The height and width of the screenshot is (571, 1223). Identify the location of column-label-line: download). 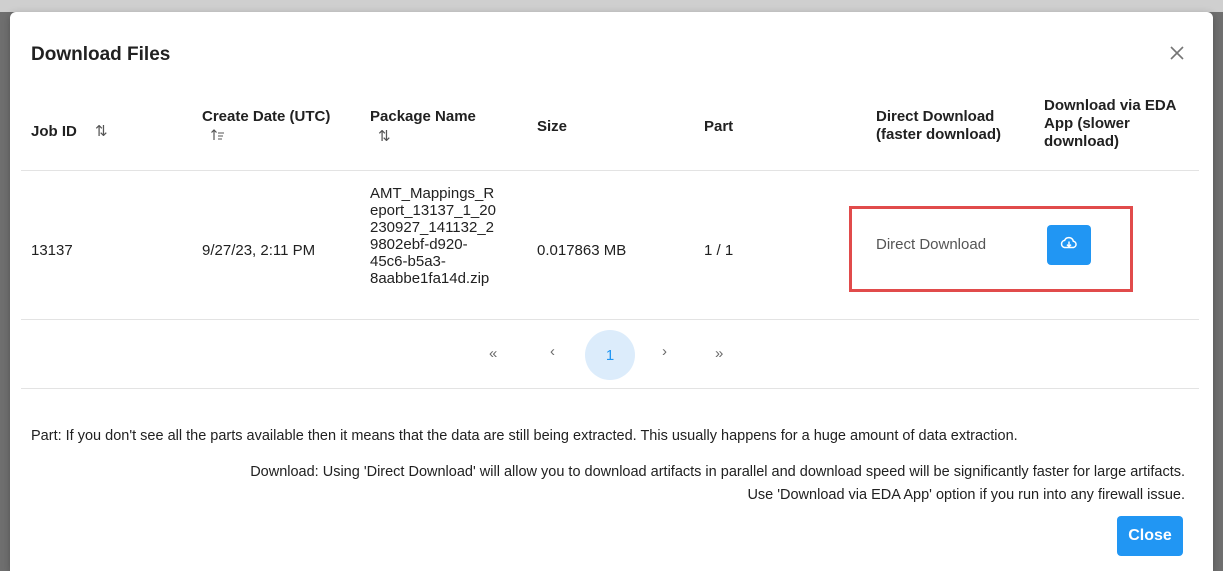
(1081, 141).